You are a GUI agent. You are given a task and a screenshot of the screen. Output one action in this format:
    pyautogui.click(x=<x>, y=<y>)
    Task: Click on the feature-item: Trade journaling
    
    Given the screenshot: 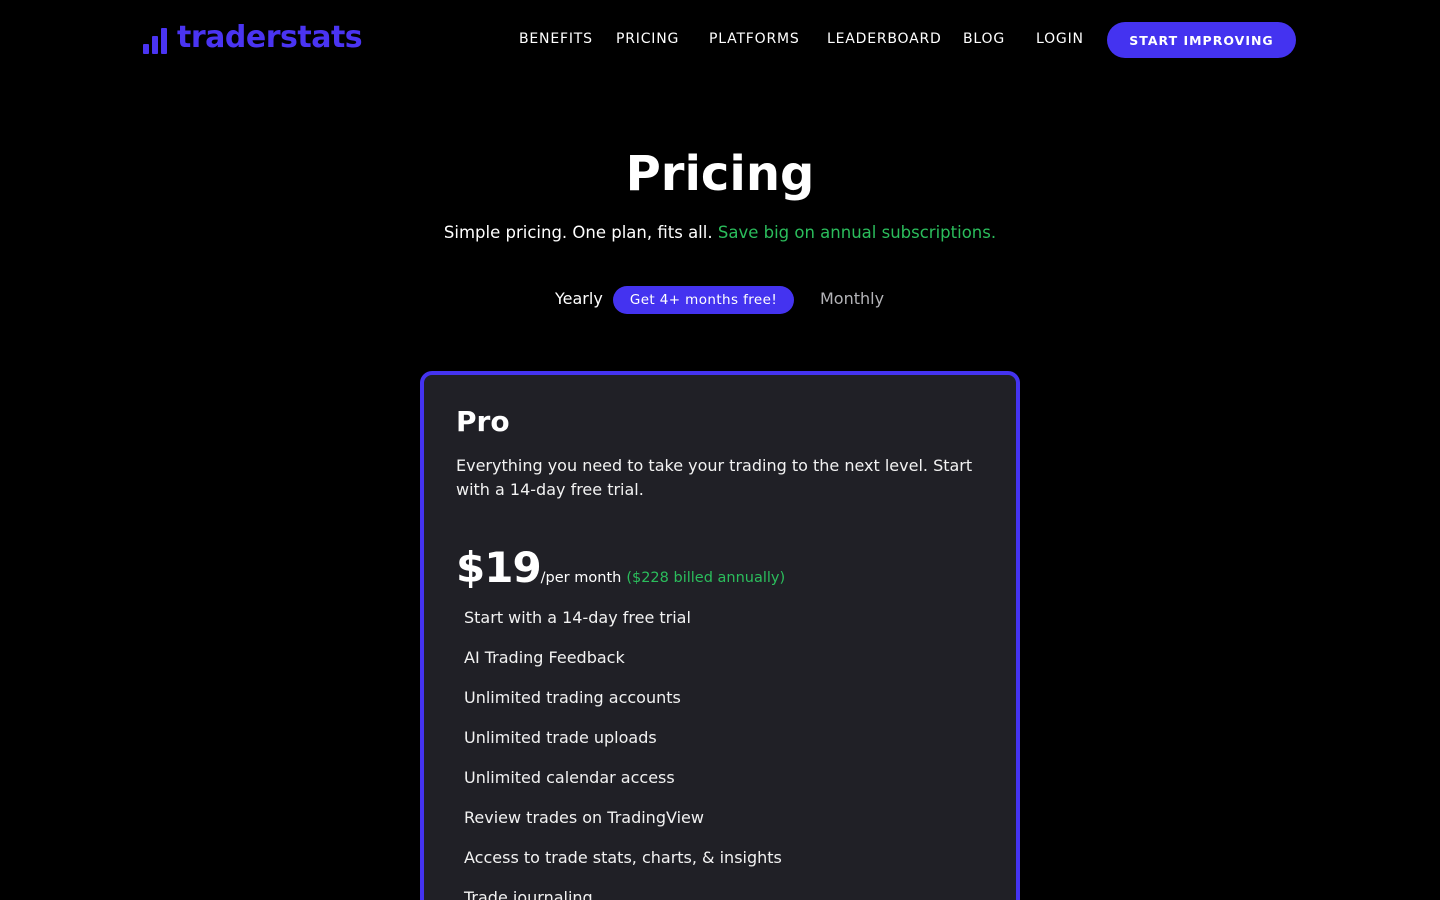 What is the action you would take?
    pyautogui.click(x=528, y=894)
    